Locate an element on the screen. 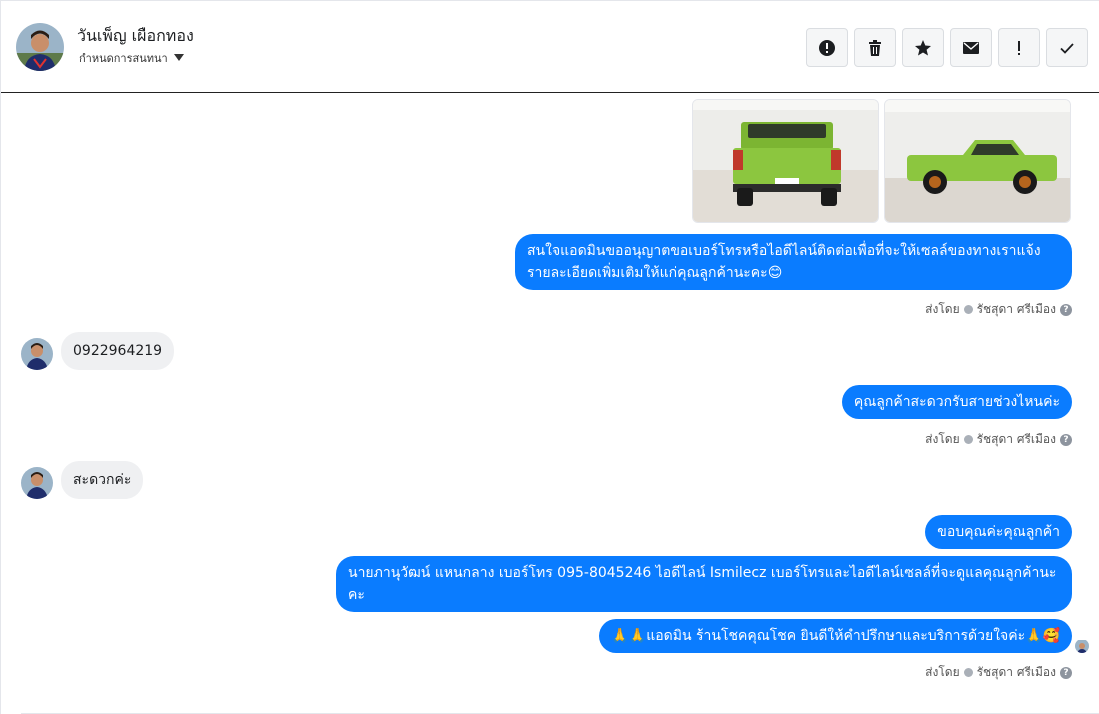  star-icon is located at coordinates (923, 47).